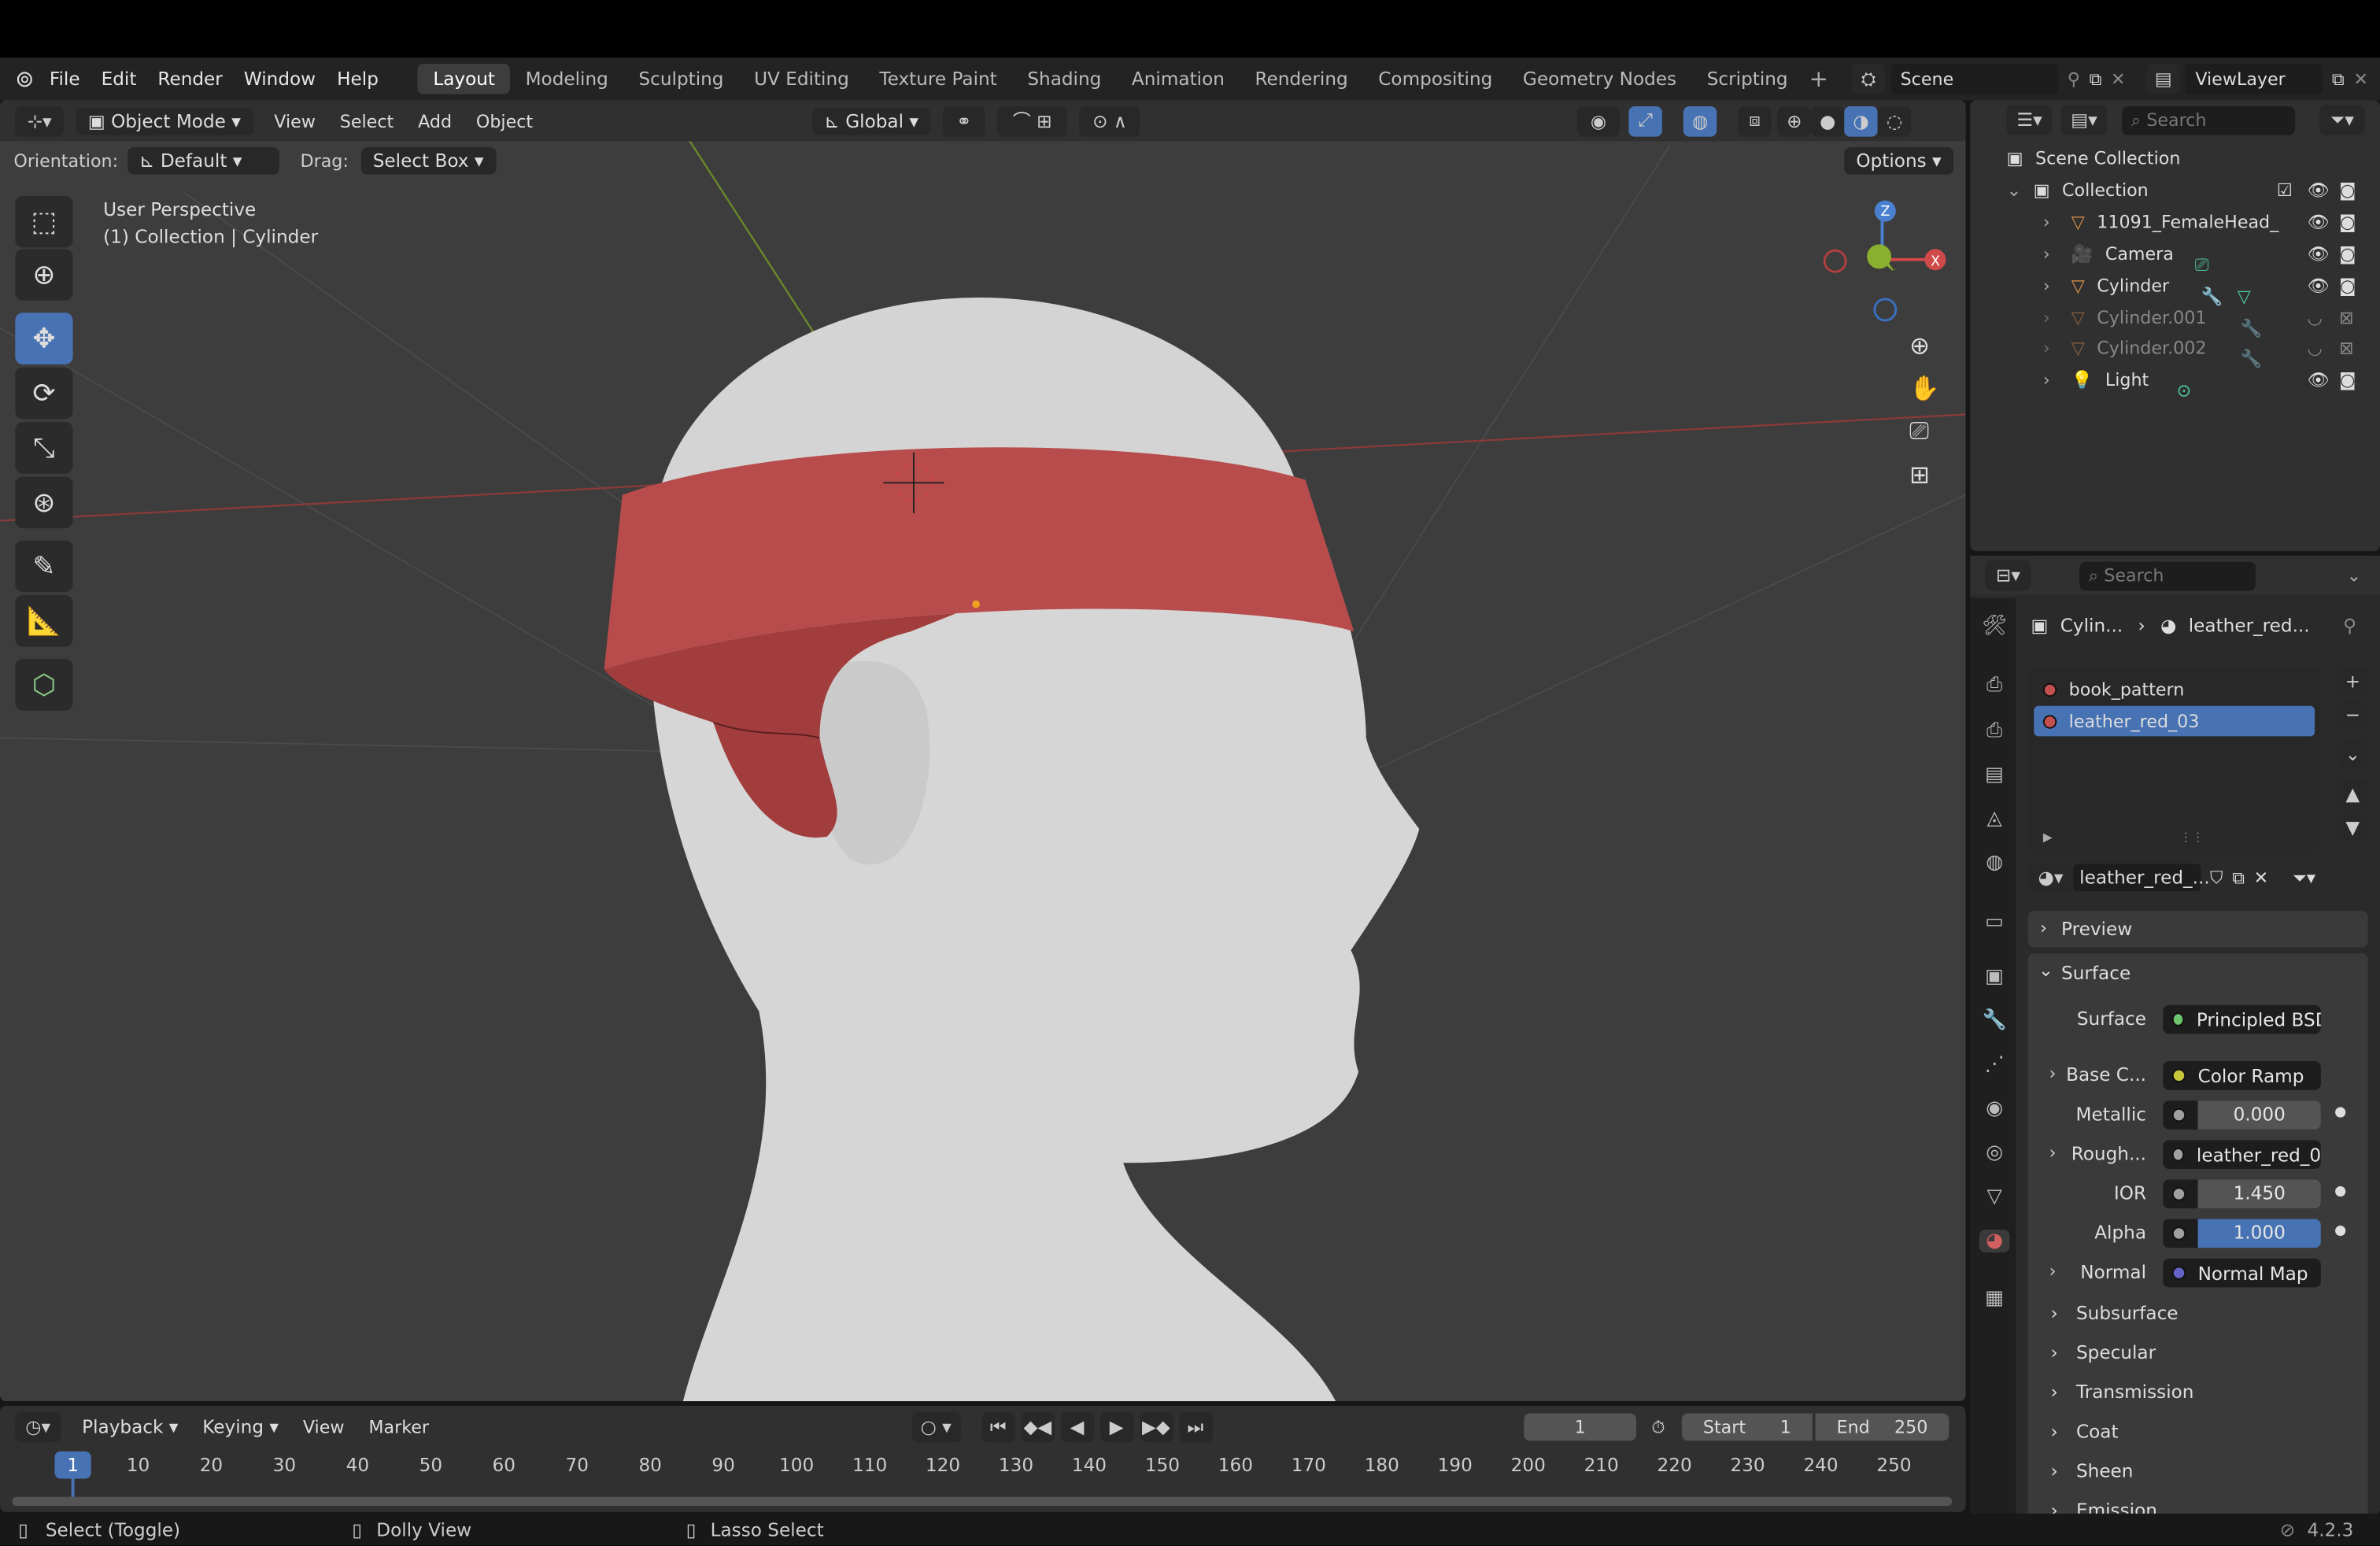 This screenshot has width=2380, height=1546. What do you see at coordinates (164, 120) in the screenshot?
I see `mode-dropdown: ▣ Object Mode ▾` at bounding box center [164, 120].